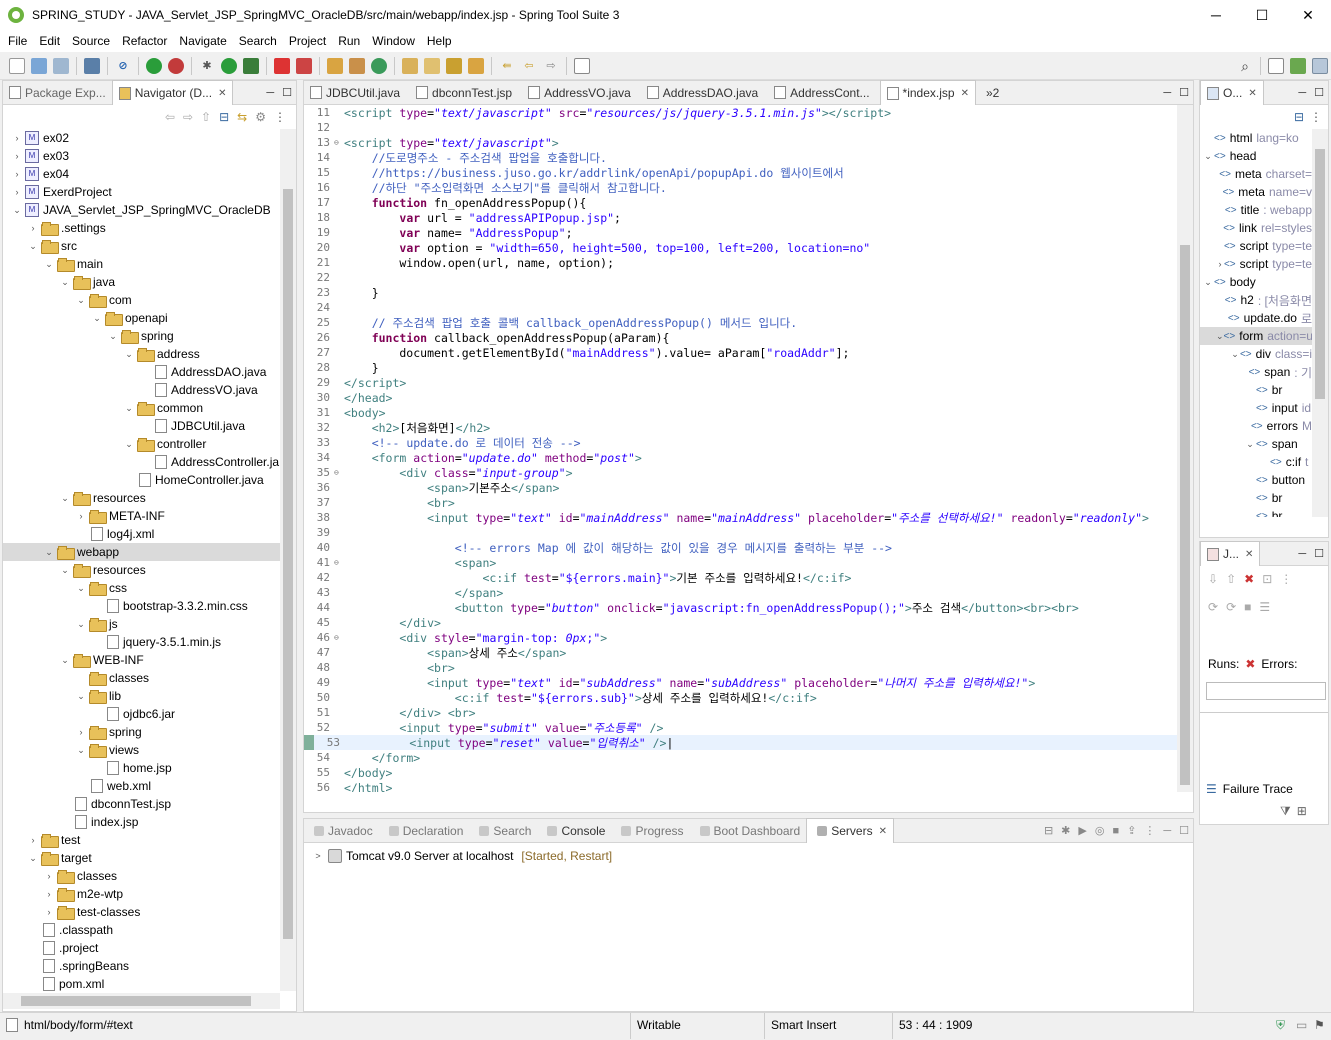 This screenshot has height=1040, width=1331. I want to click on menu-project: Project, so click(307, 41).